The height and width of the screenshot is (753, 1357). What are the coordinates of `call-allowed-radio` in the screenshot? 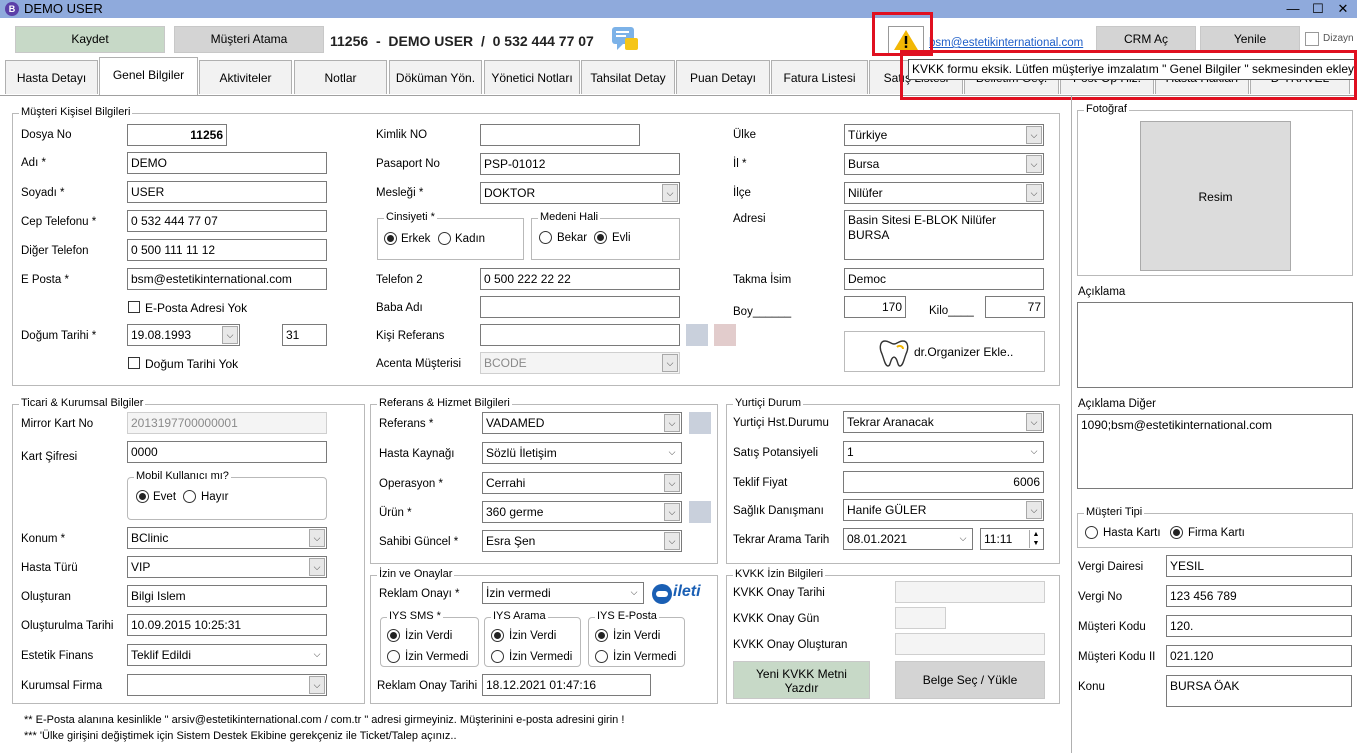 It's located at (497, 635).